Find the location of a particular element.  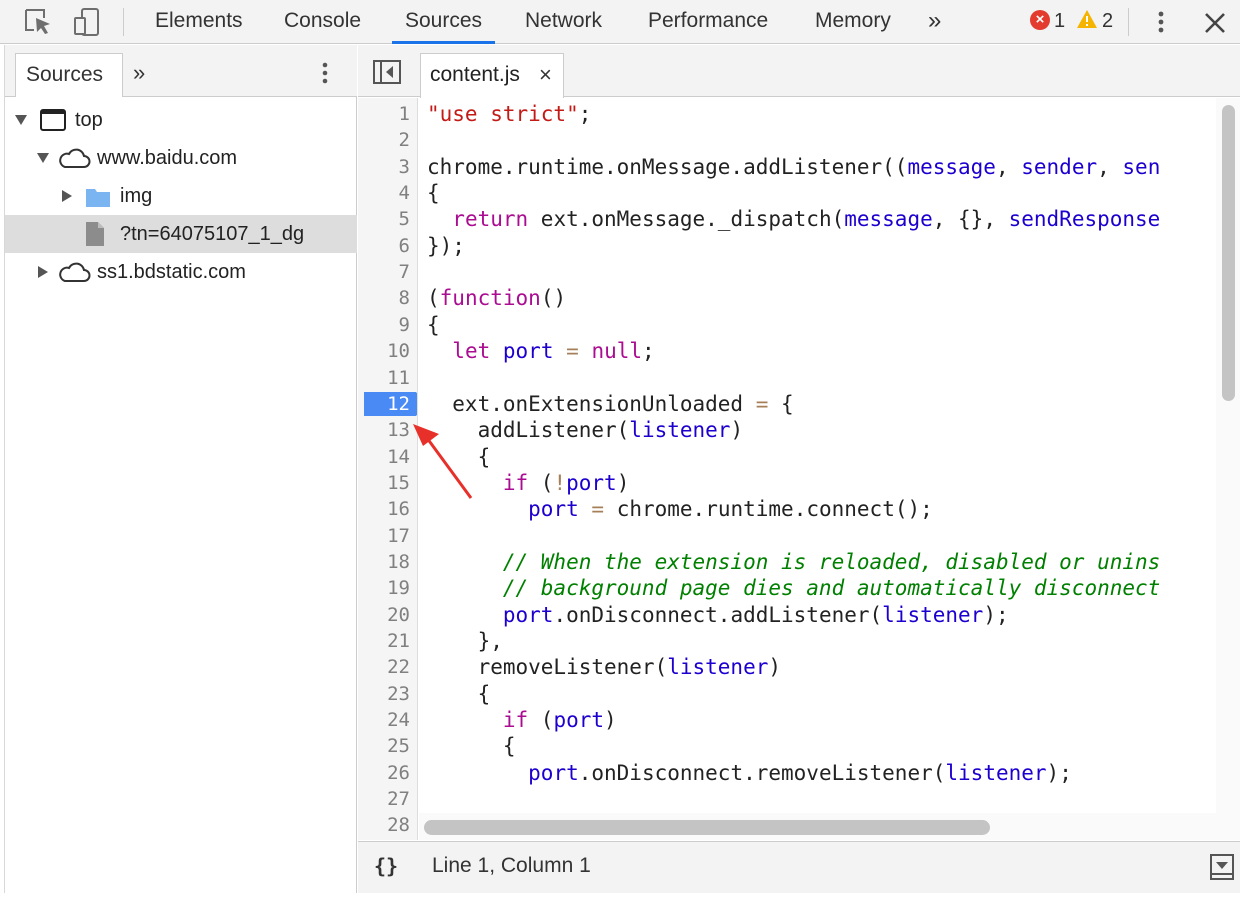

tree-item-folder: img is located at coordinates (181, 196).